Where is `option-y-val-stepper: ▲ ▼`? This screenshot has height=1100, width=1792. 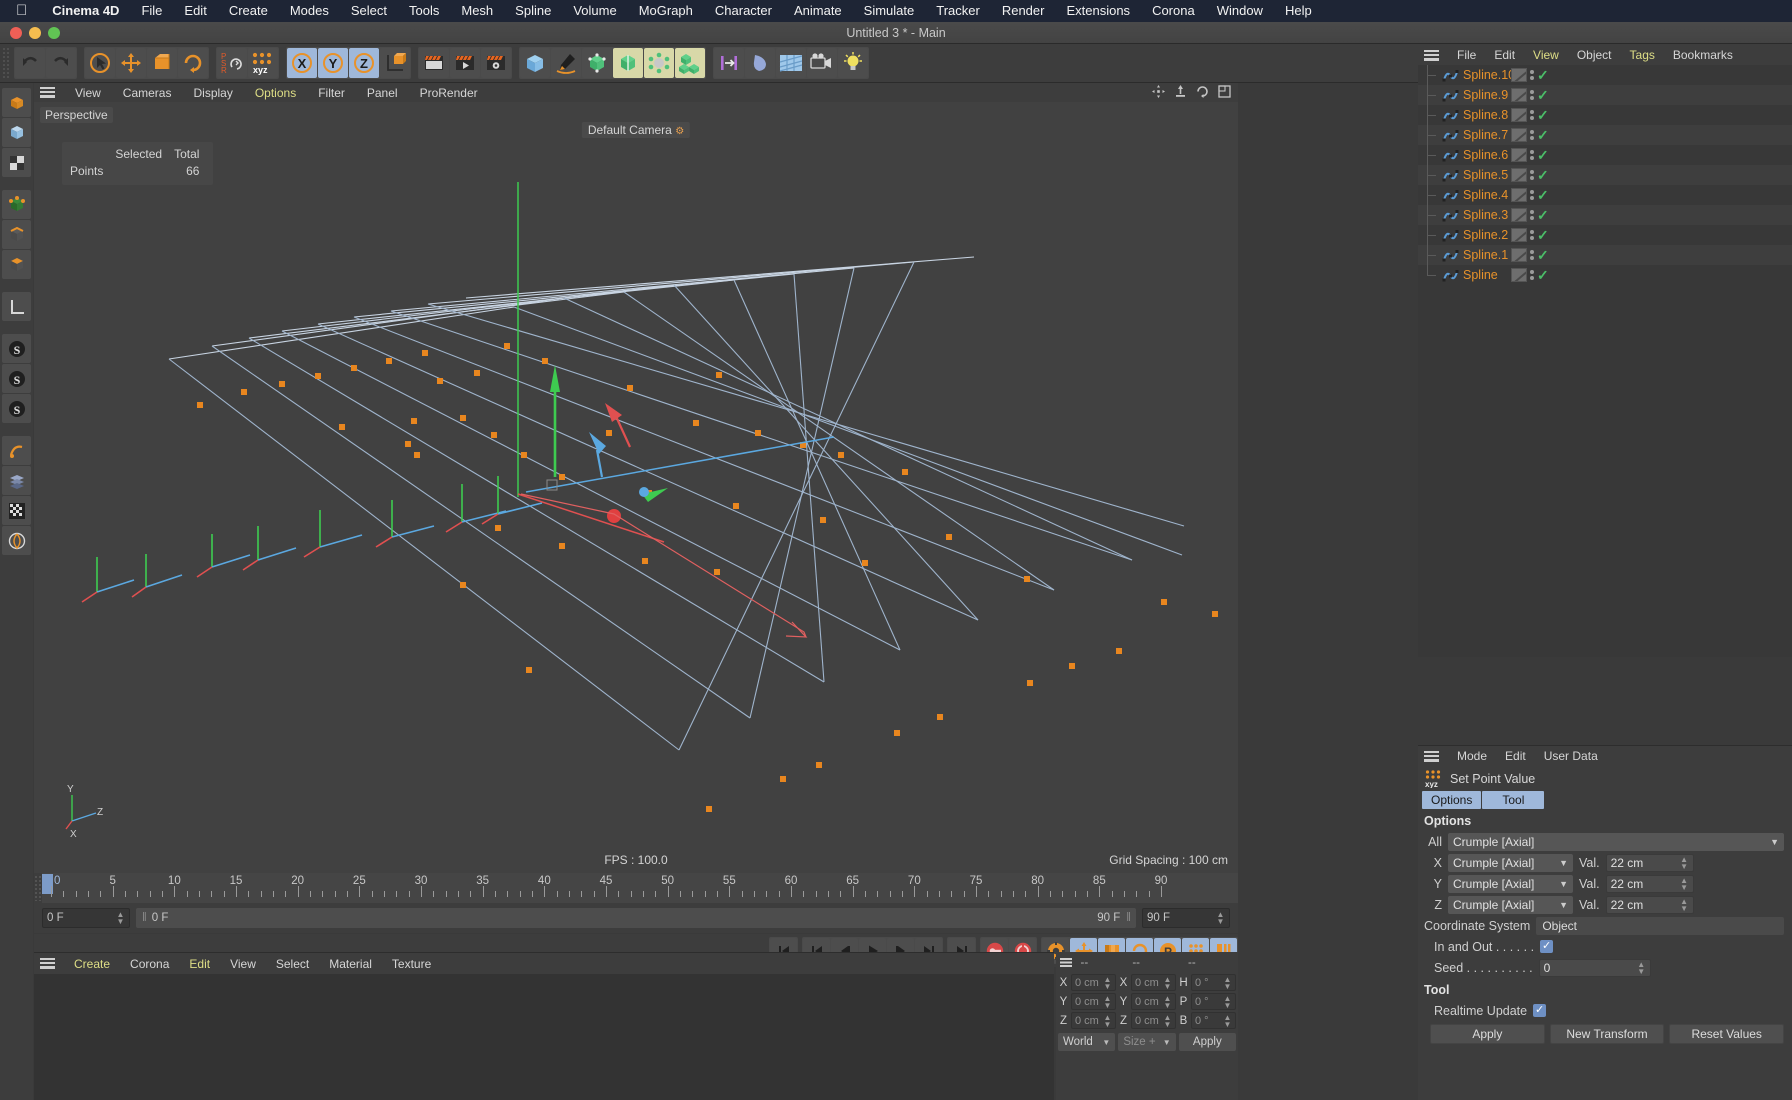
option-y-val-stepper: ▲ ▼ is located at coordinates (1684, 883).